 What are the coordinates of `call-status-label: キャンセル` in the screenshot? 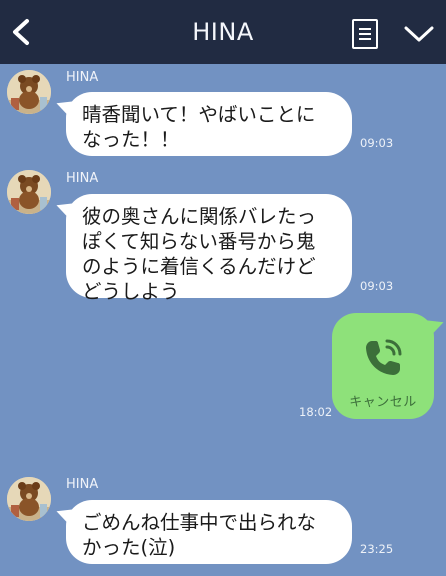 It's located at (383, 402).